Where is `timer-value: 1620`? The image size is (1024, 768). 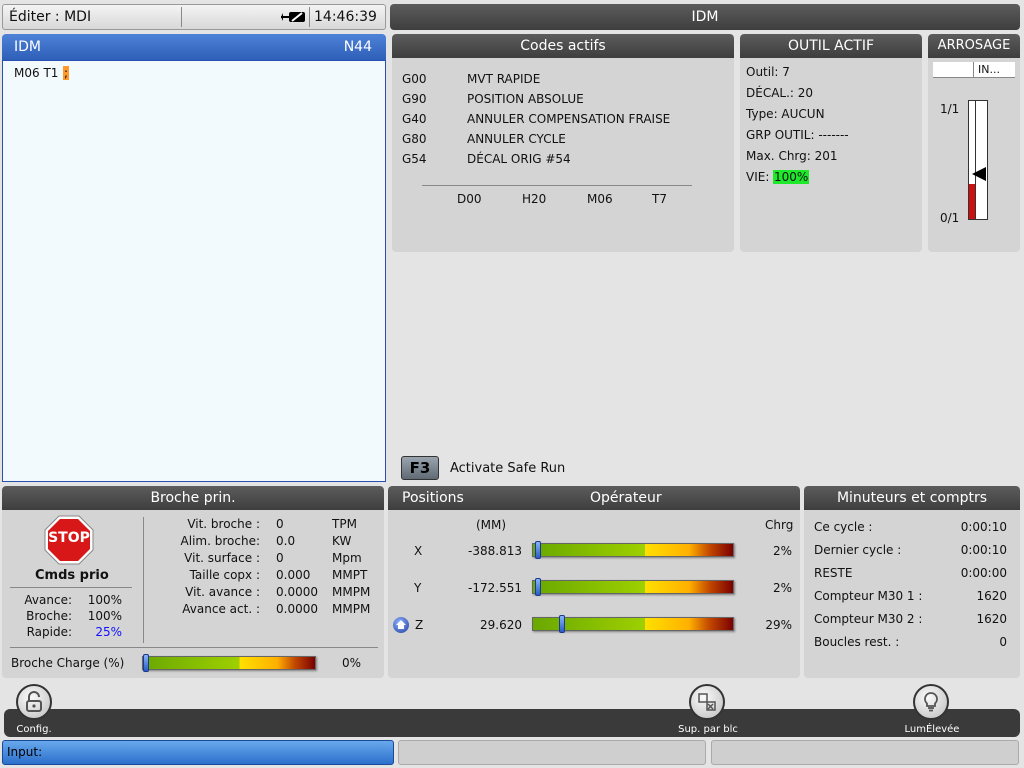 timer-value: 1620 is located at coordinates (991, 619).